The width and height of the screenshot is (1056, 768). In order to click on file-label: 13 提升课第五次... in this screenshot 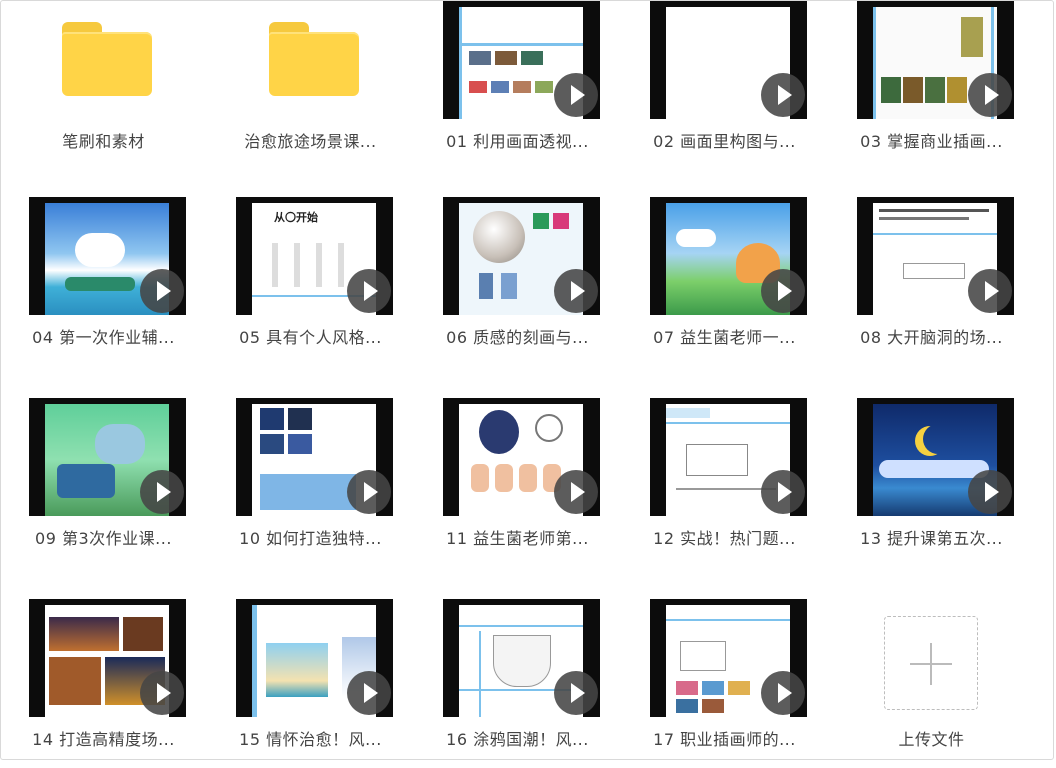, I will do `click(931, 538)`.